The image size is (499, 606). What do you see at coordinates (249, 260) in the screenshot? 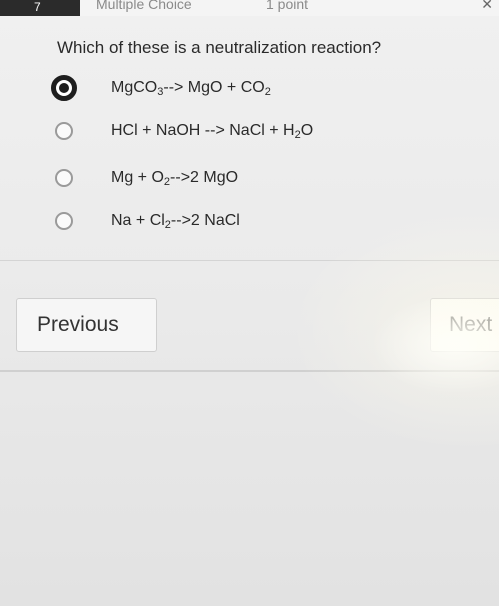
I see `section-divider` at bounding box center [249, 260].